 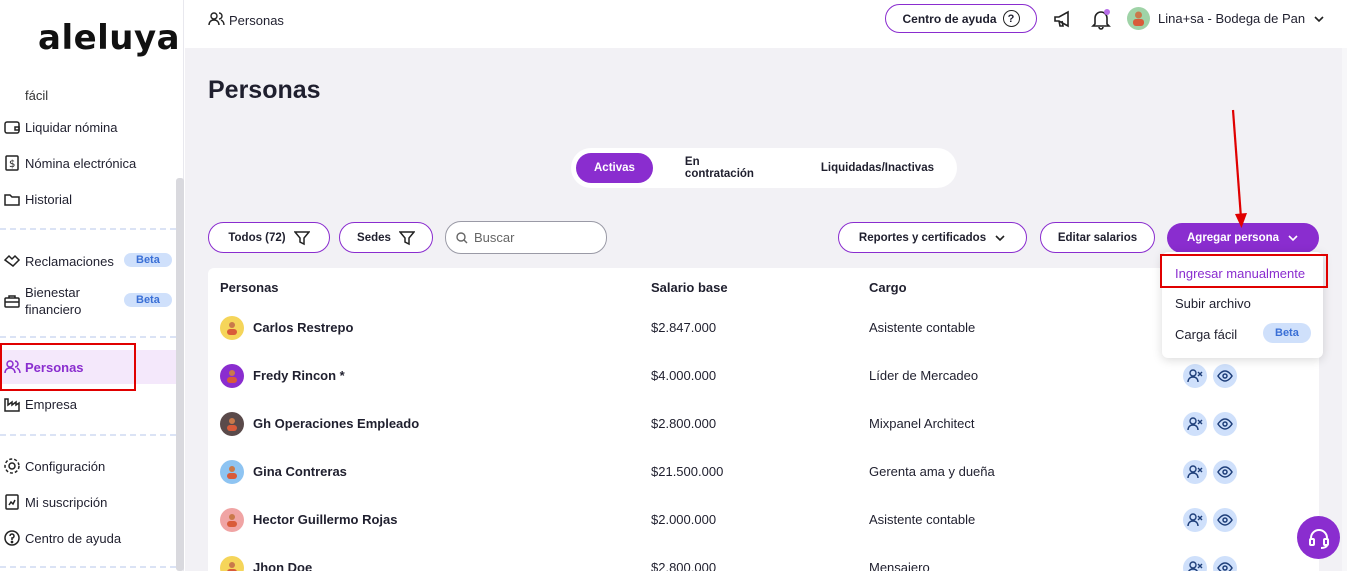 I want to click on sidebar-item-historial: Historial, so click(x=88, y=199).